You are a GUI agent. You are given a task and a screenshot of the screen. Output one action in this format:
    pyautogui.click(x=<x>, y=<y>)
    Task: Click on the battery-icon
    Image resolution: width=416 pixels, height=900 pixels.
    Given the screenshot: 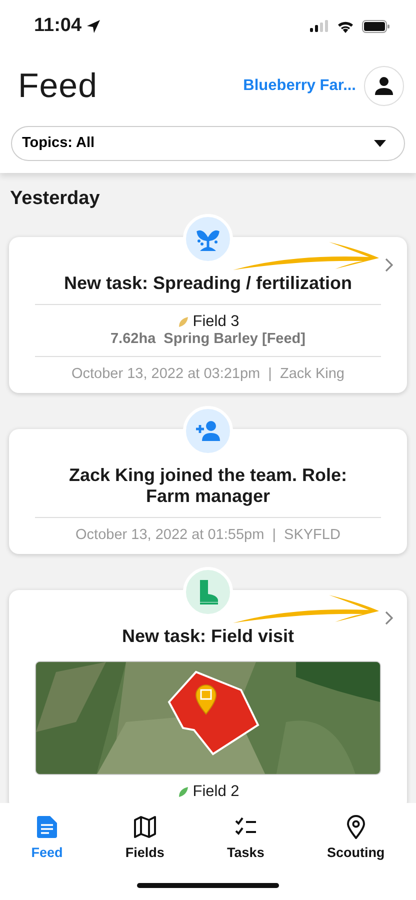 What is the action you would take?
    pyautogui.click(x=376, y=26)
    